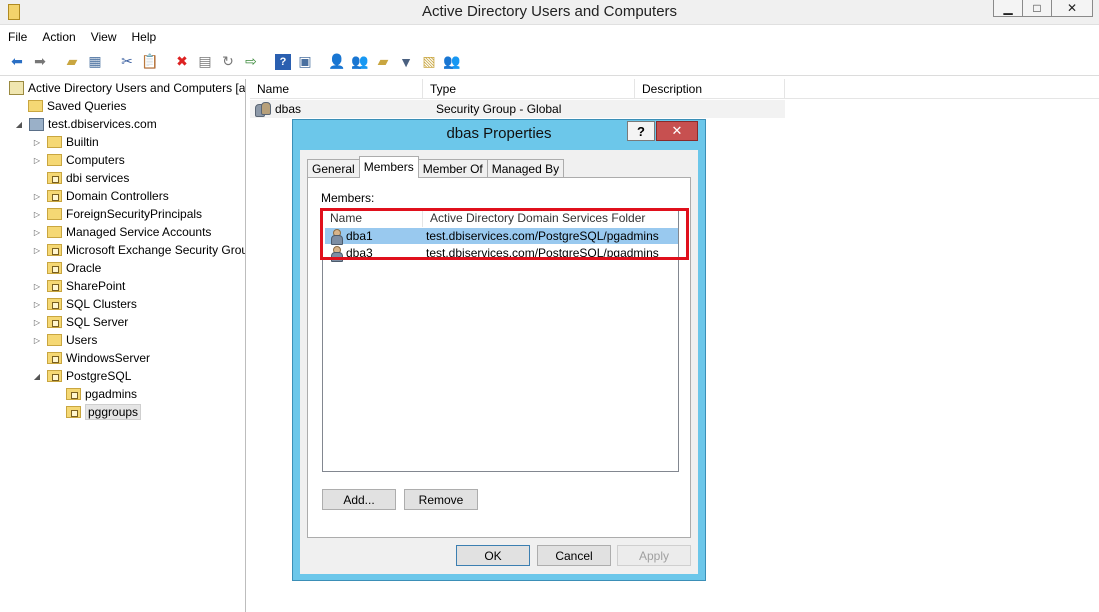  What do you see at coordinates (1037, 8) in the screenshot?
I see `maximize-button: □` at bounding box center [1037, 8].